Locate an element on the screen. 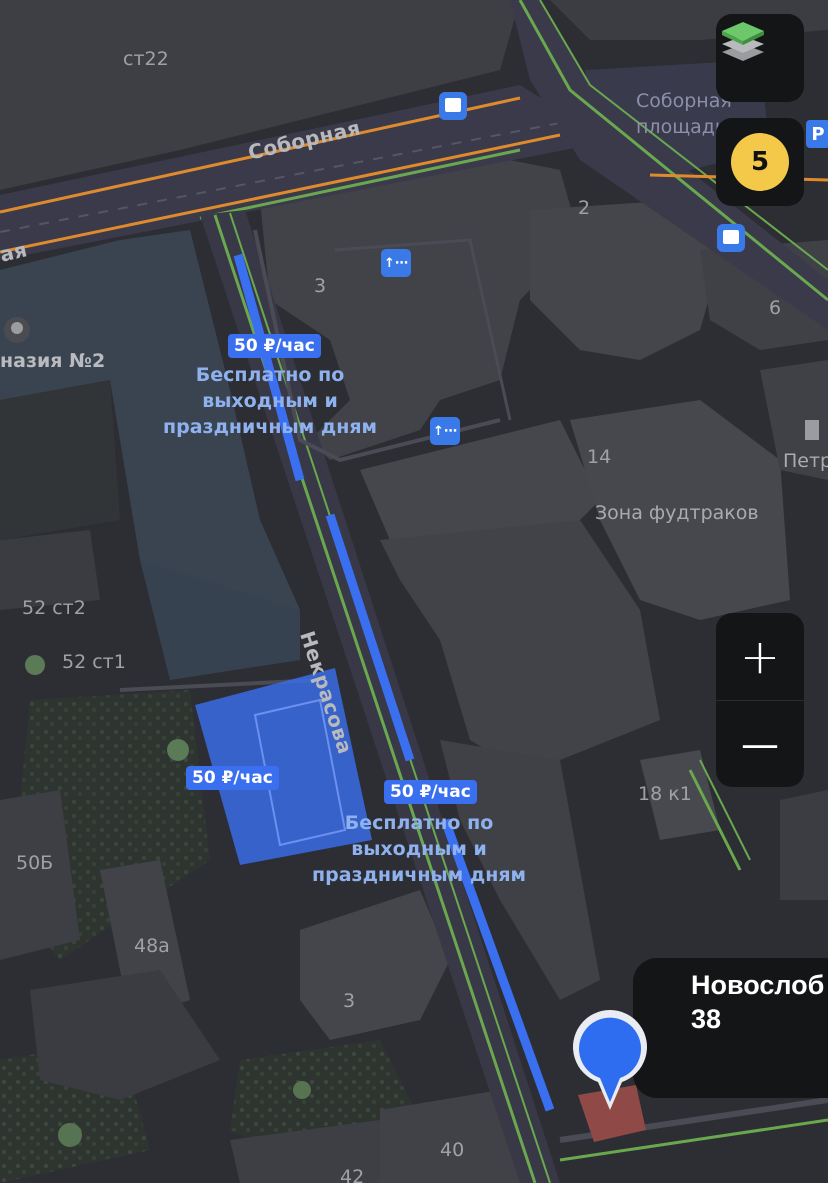  callout-address-line1: Новослоб is located at coordinates (758, 985).